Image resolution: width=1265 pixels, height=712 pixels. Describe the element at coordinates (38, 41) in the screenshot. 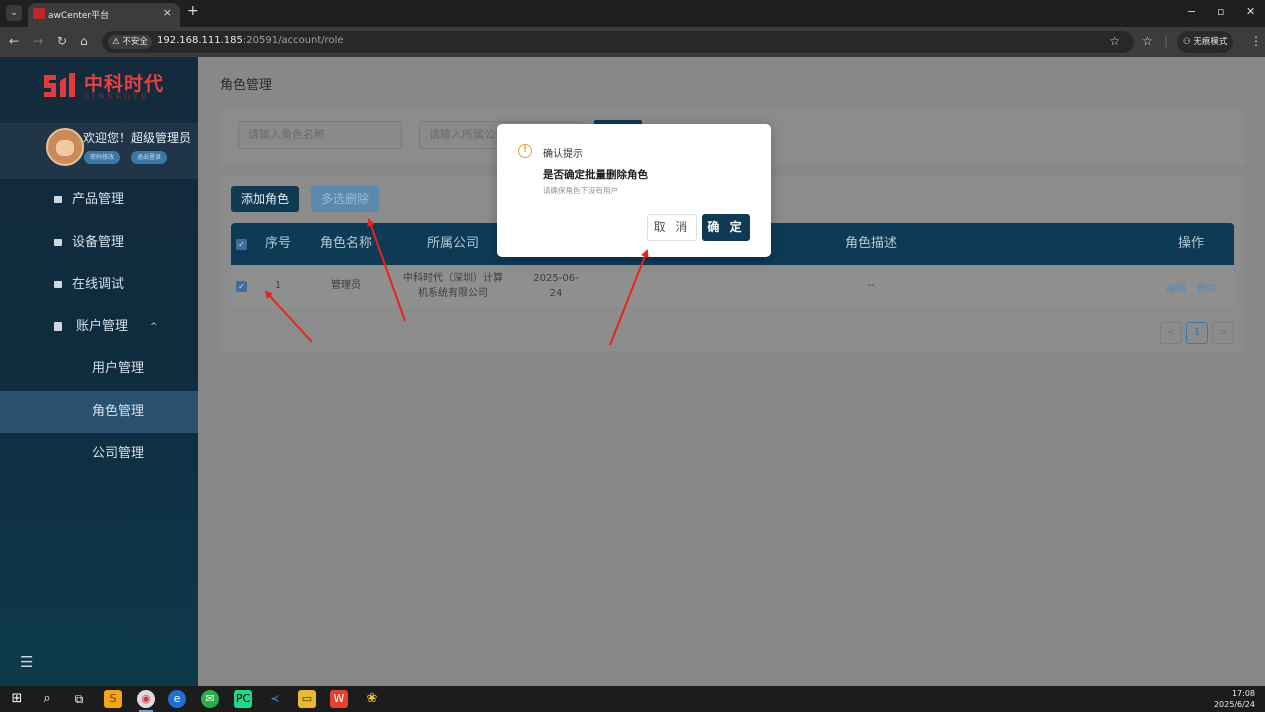

I see `forward-arrow-icon: →` at that location.